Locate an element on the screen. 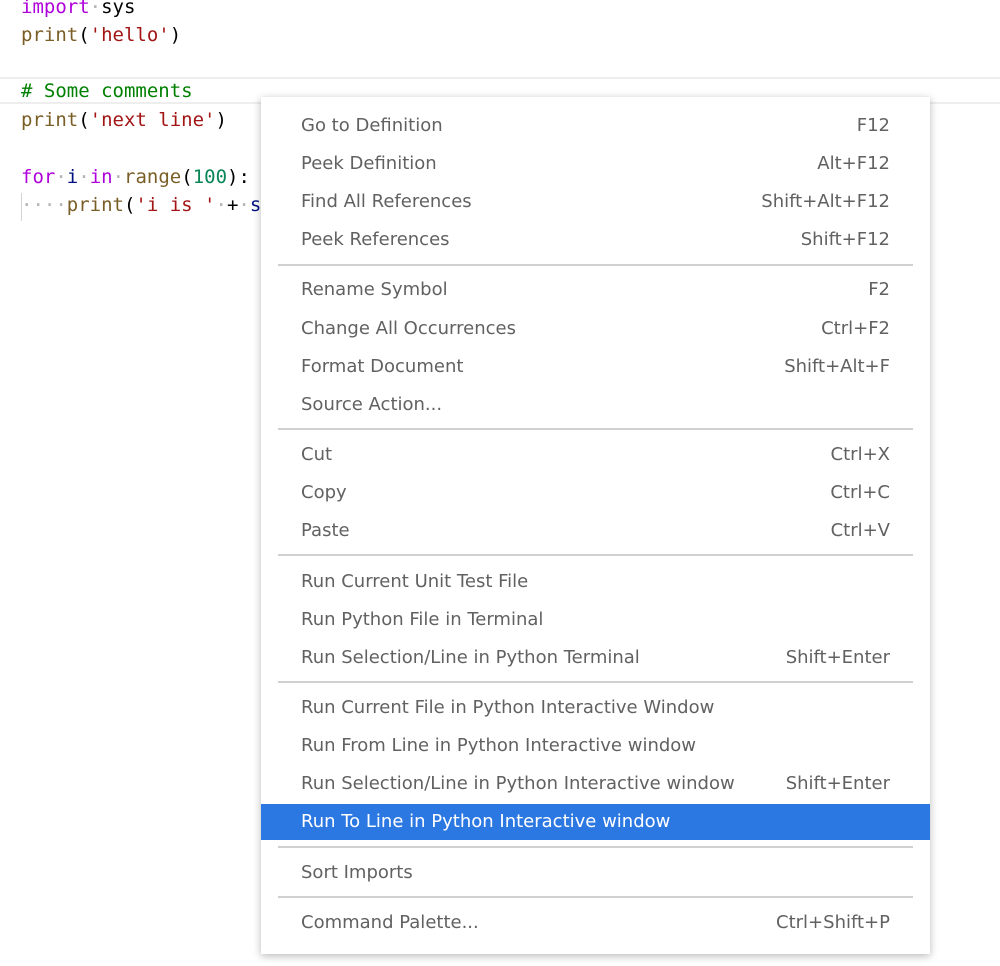  menu-item-label: Run Selection/Line in Python Terminal is located at coordinates (470, 657).